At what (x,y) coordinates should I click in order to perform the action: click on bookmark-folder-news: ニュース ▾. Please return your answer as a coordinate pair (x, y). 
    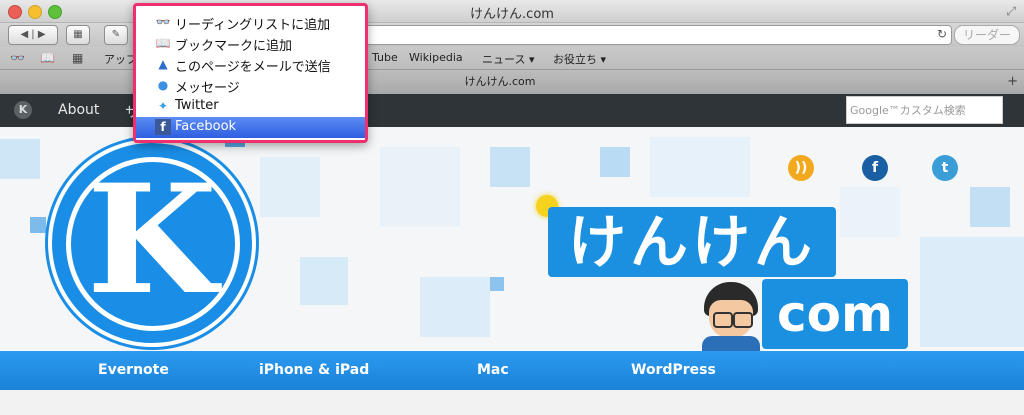
    Looking at the image, I should click on (508, 59).